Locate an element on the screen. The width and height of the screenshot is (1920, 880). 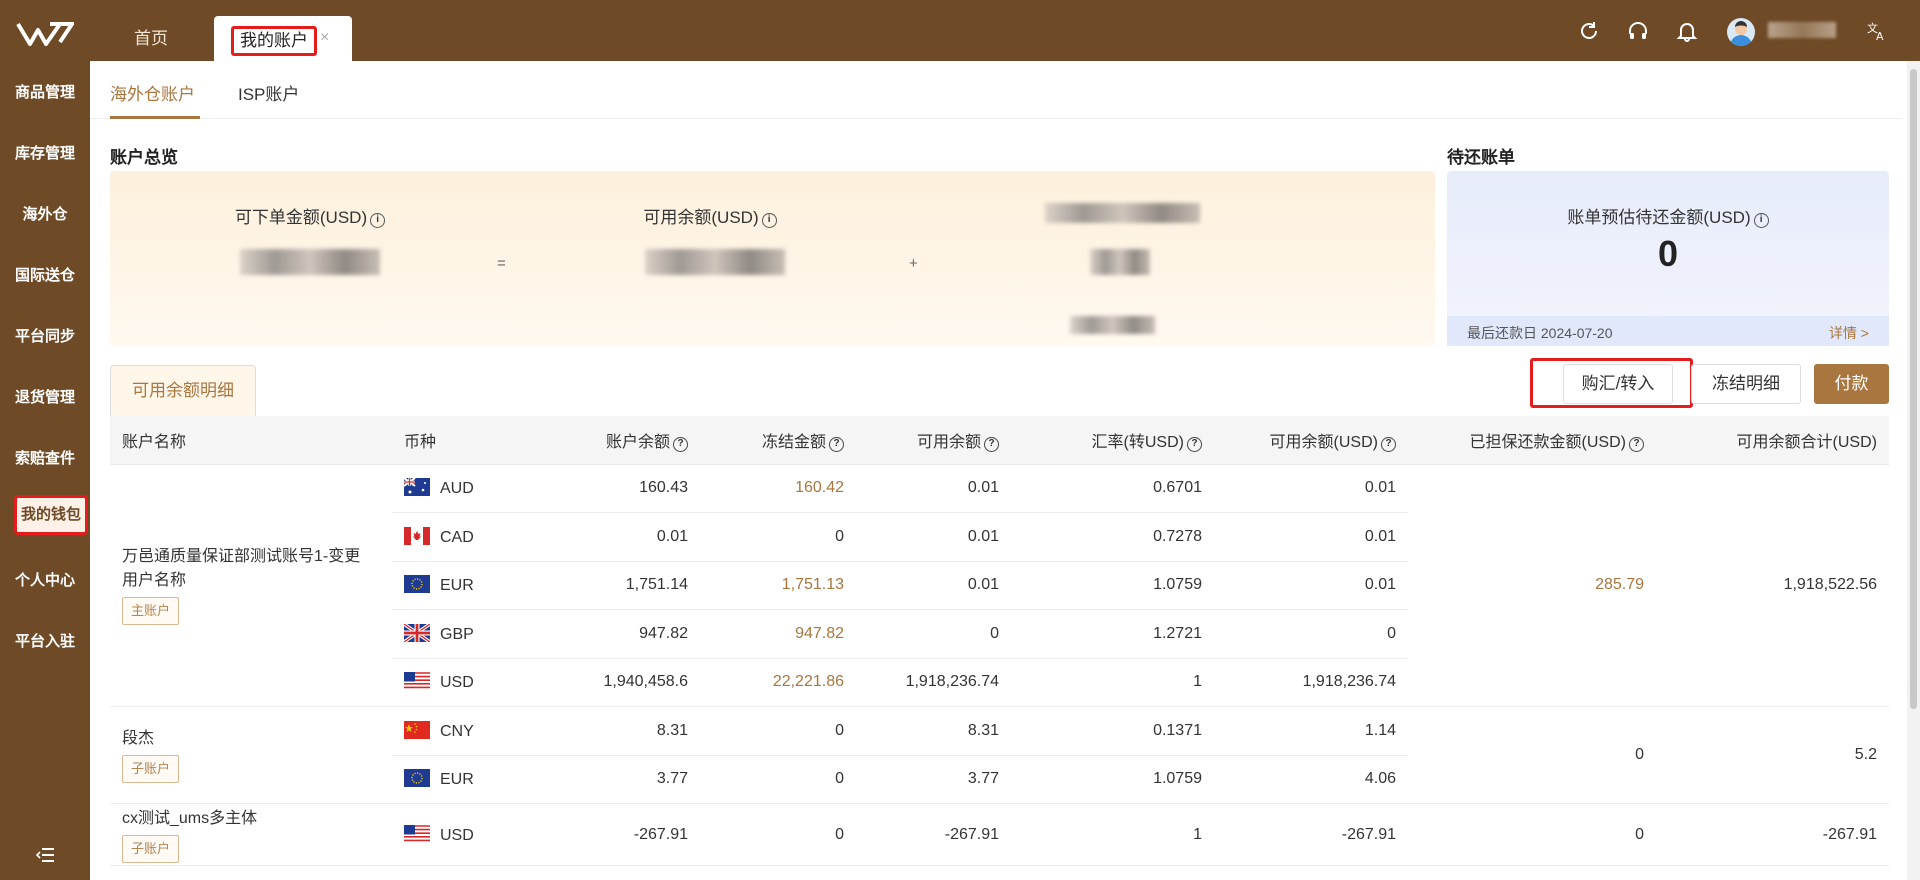
tab-my-account-label: 我的账户 is located at coordinates (274, 41).